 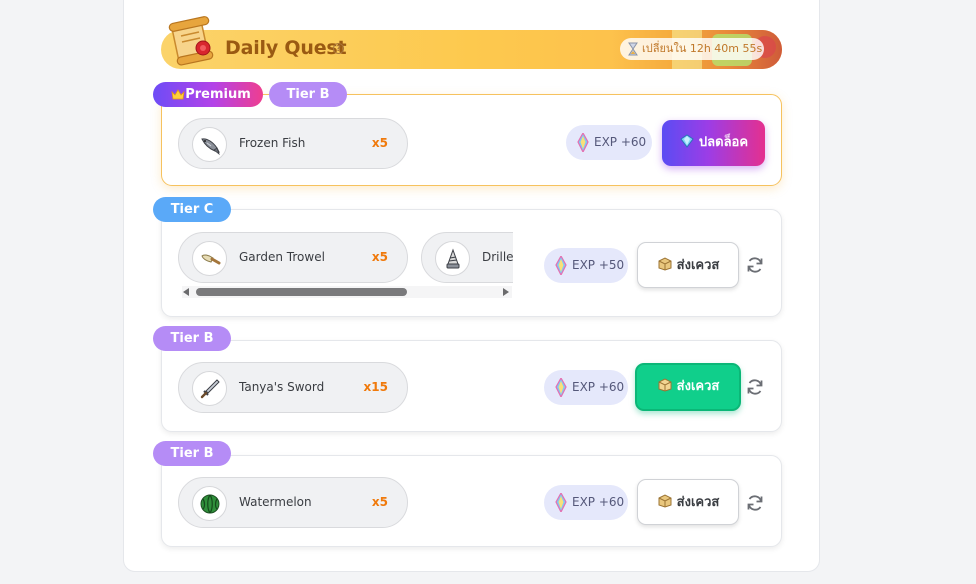 I want to click on hourglass-icon, so click(x=633, y=49).